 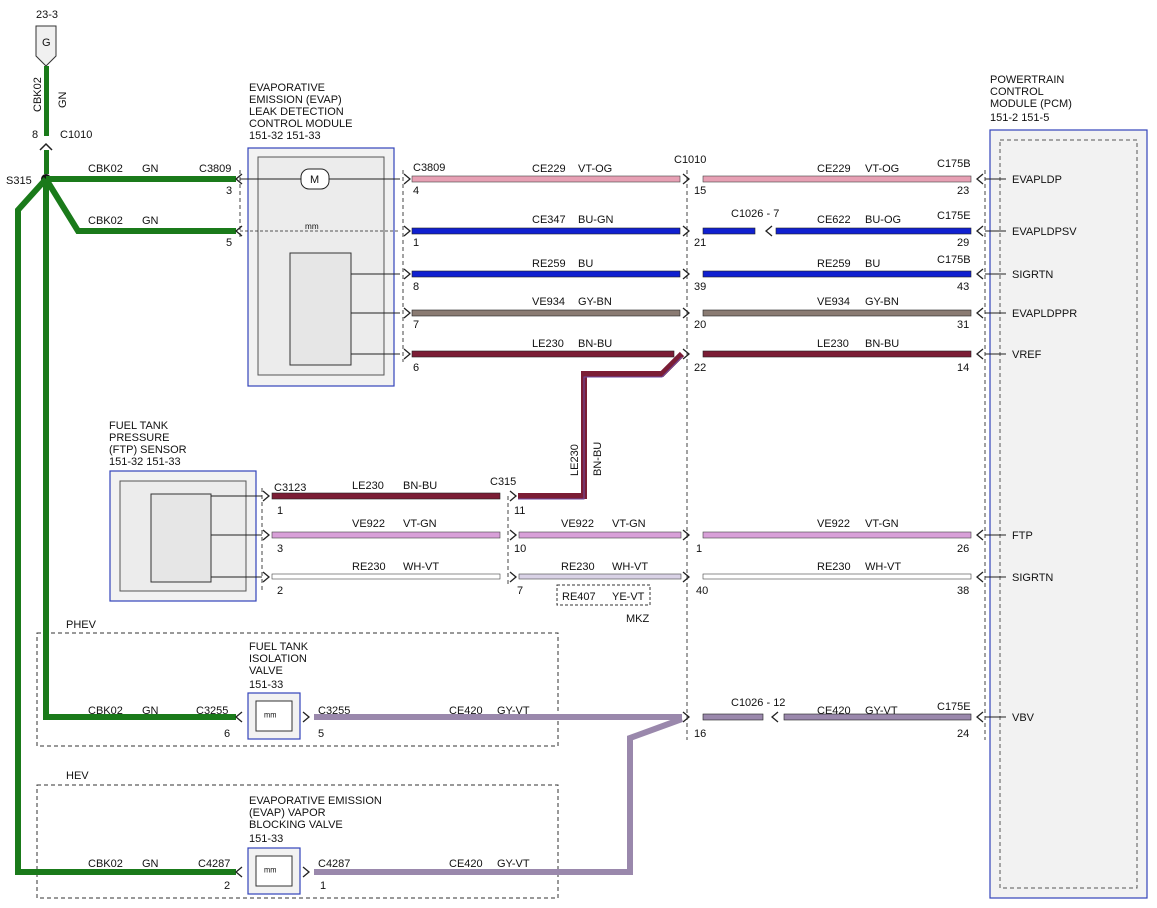 I want to click on pcm-pin-26: 26, so click(x=963, y=549).